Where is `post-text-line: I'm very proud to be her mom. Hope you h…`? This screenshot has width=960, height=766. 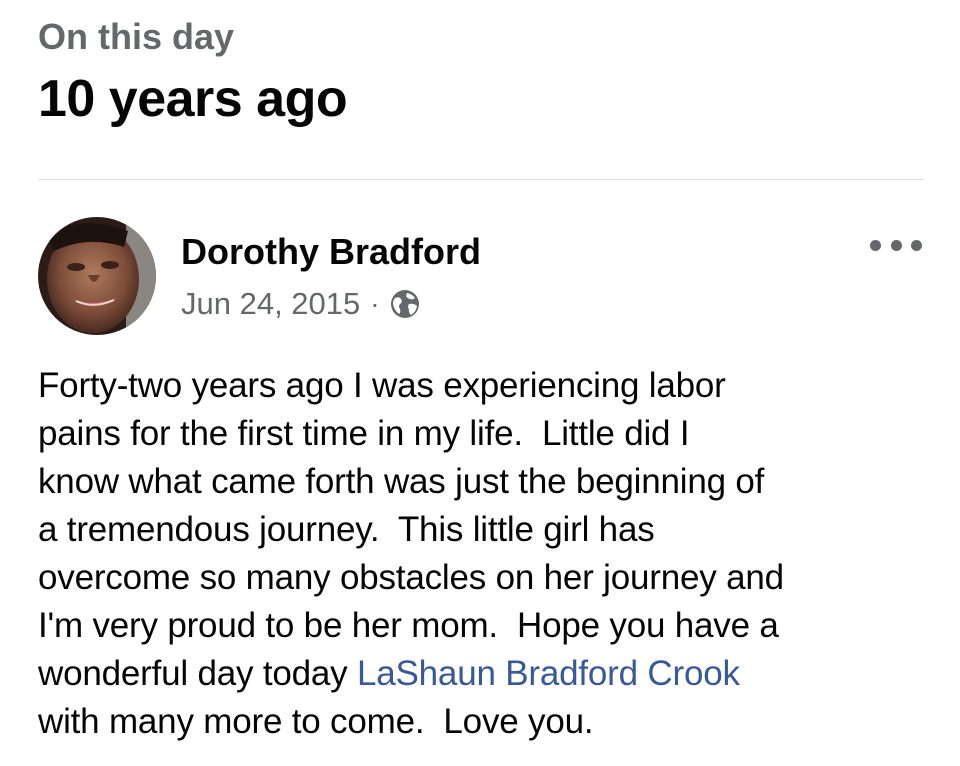 post-text-line: I'm very proud to be her mom. Hope you h… is located at coordinates (408, 625).